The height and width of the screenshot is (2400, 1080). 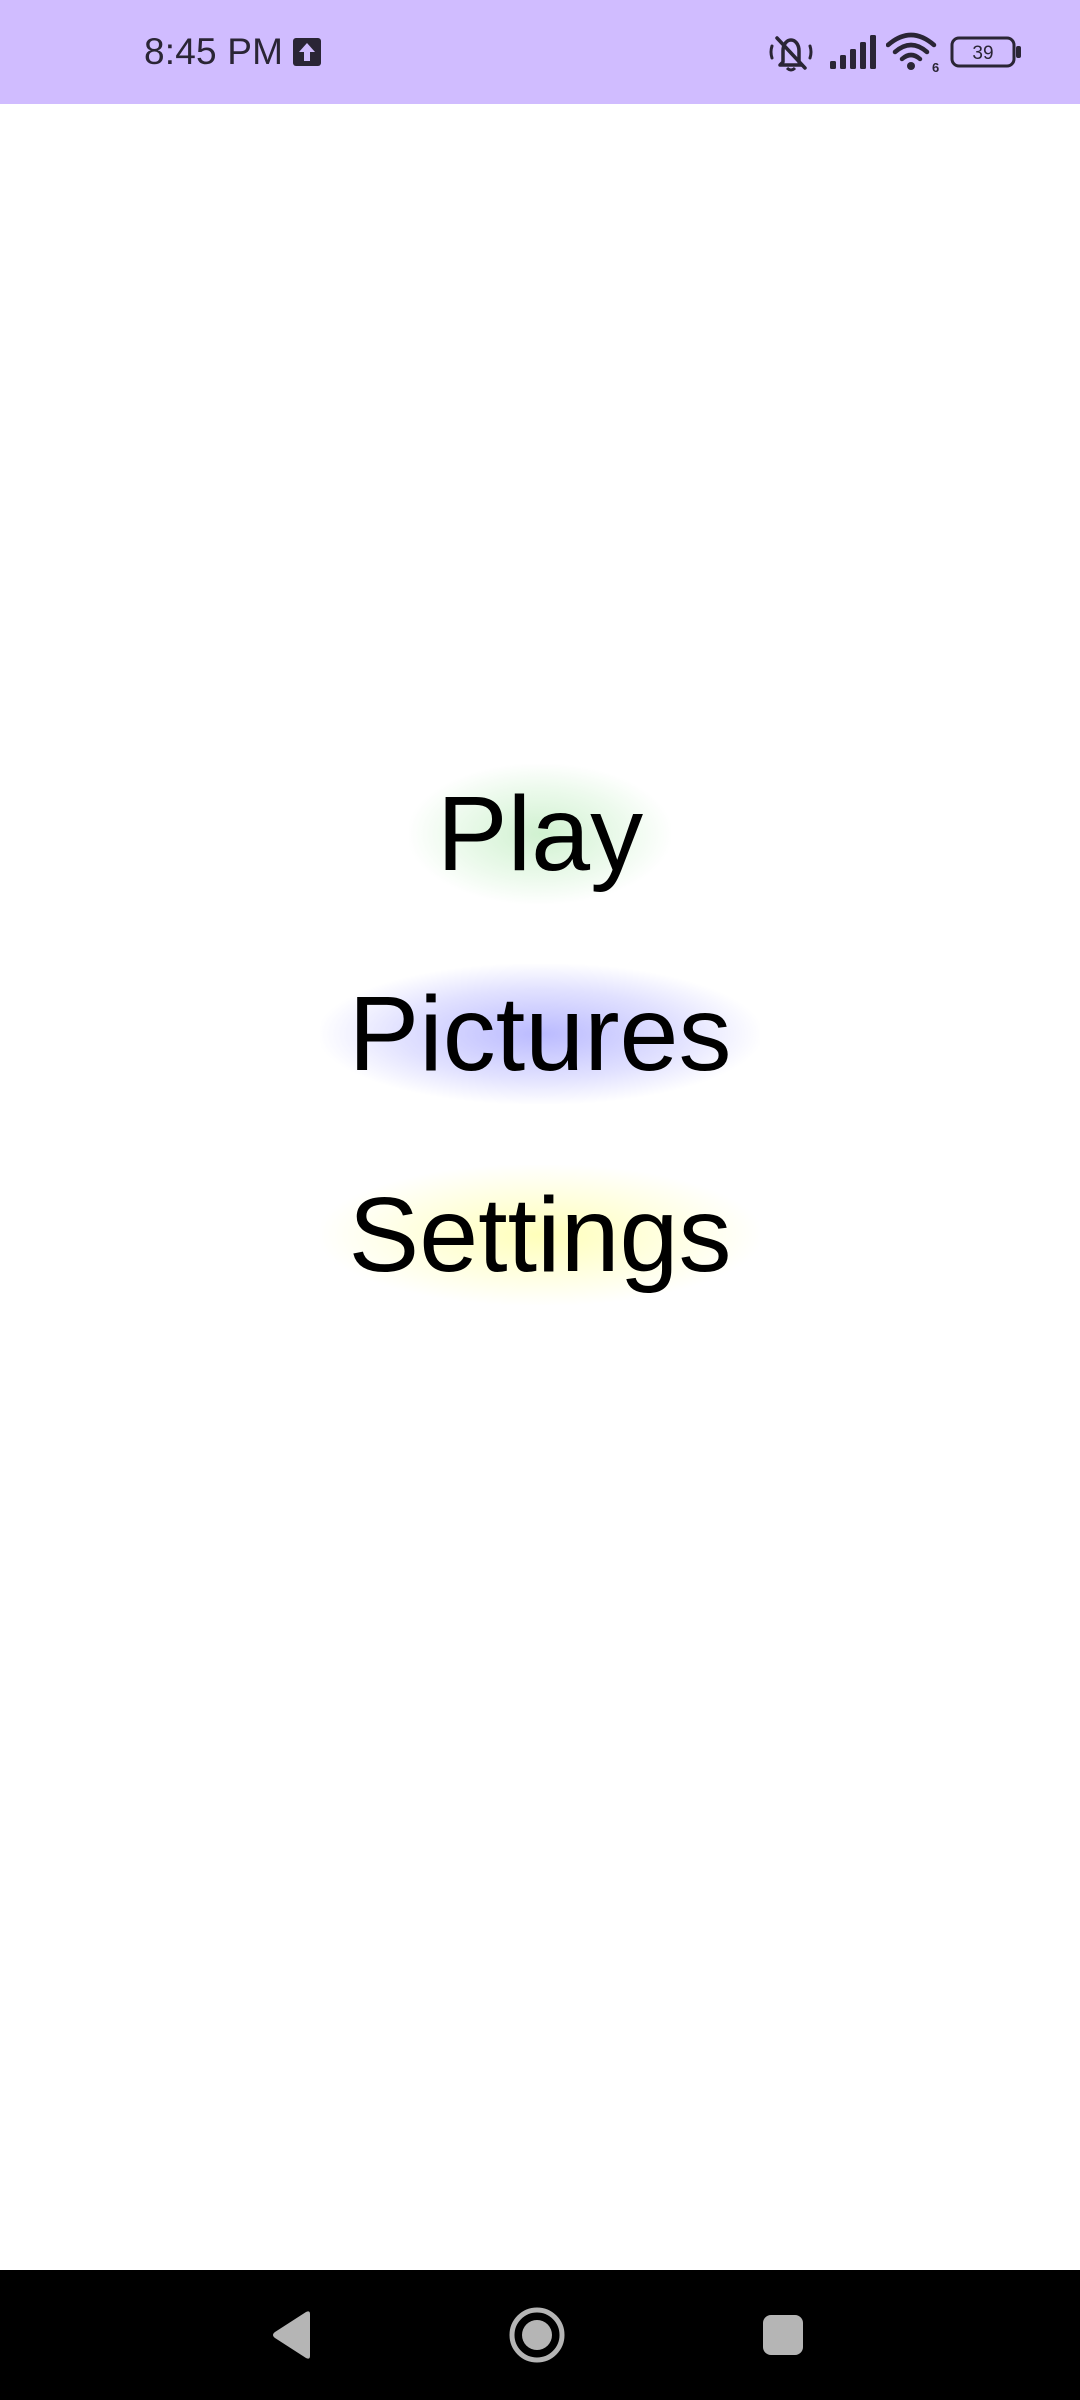 What do you see at coordinates (935, 66) in the screenshot?
I see `wifi-badge: 6` at bounding box center [935, 66].